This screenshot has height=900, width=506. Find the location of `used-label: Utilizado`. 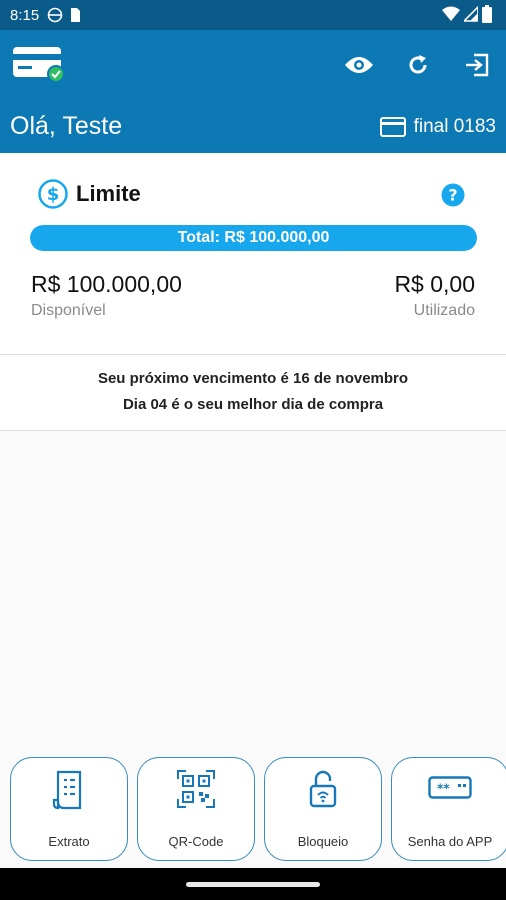

used-label: Utilizado is located at coordinates (444, 310).